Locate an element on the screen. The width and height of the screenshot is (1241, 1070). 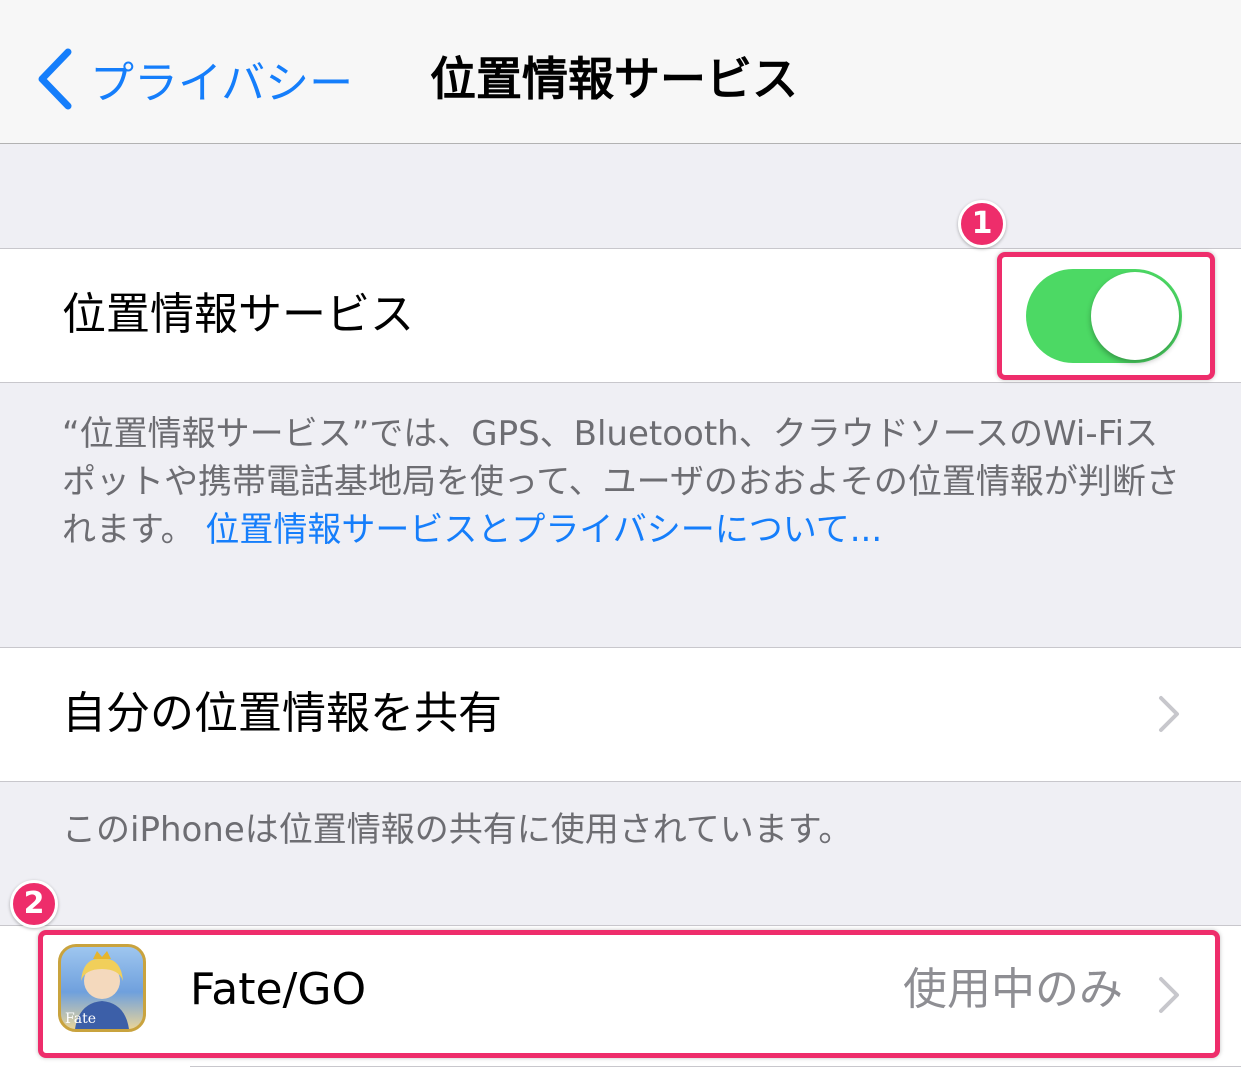
back-button: プライバシー is located at coordinates (193, 79).